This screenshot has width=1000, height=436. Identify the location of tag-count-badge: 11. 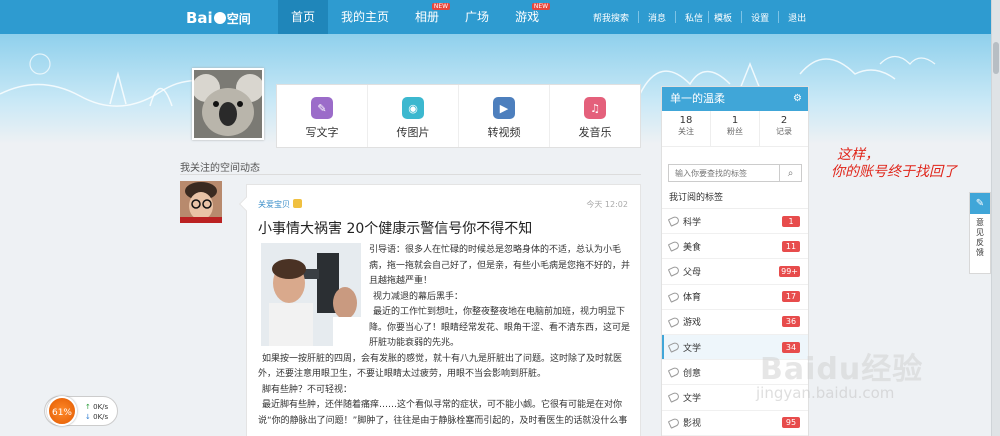
(791, 246).